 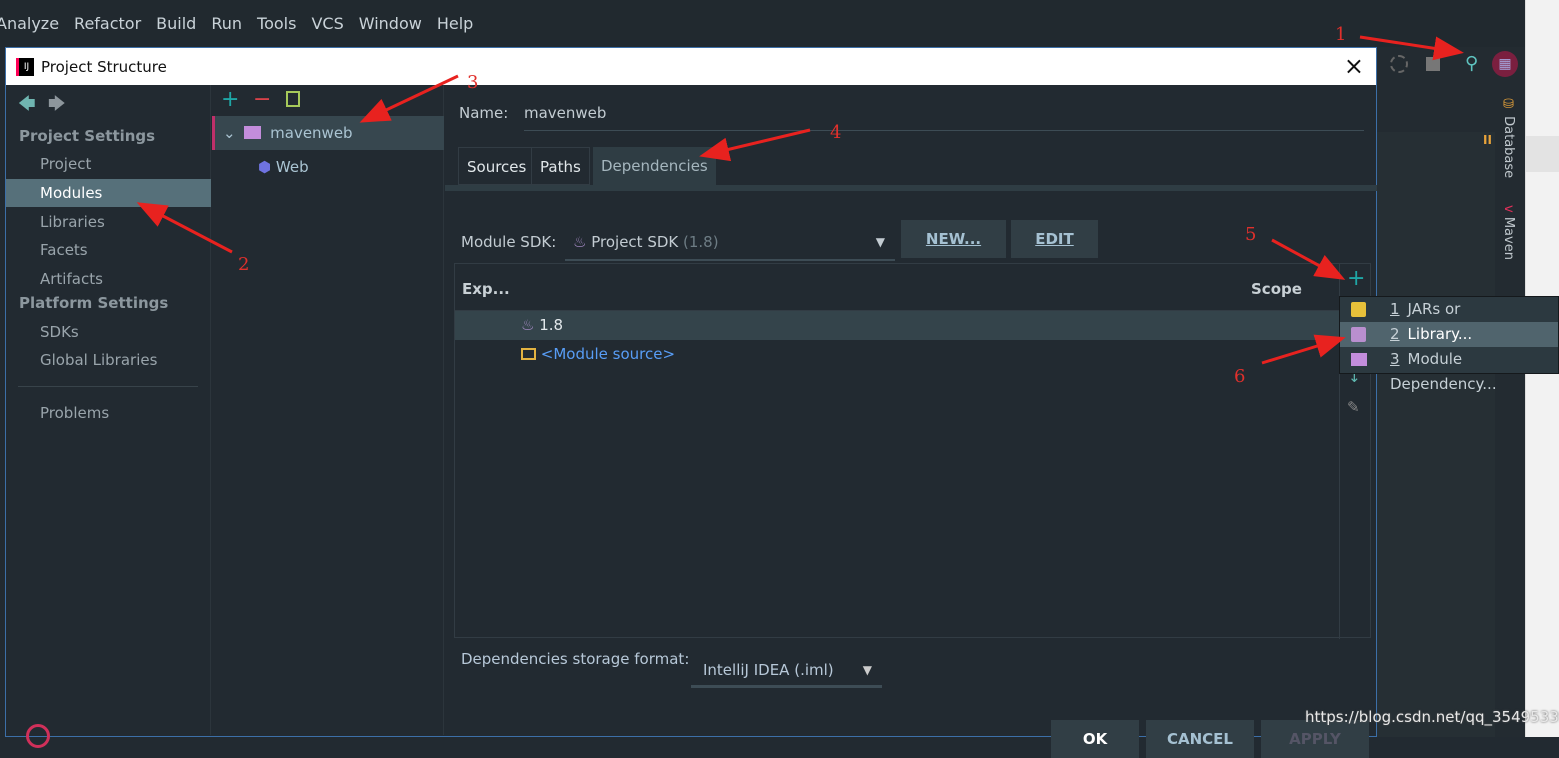 What do you see at coordinates (1432, 717) in the screenshot?
I see `watermark: https://blog.csdn.net/qq_35495339` at bounding box center [1432, 717].